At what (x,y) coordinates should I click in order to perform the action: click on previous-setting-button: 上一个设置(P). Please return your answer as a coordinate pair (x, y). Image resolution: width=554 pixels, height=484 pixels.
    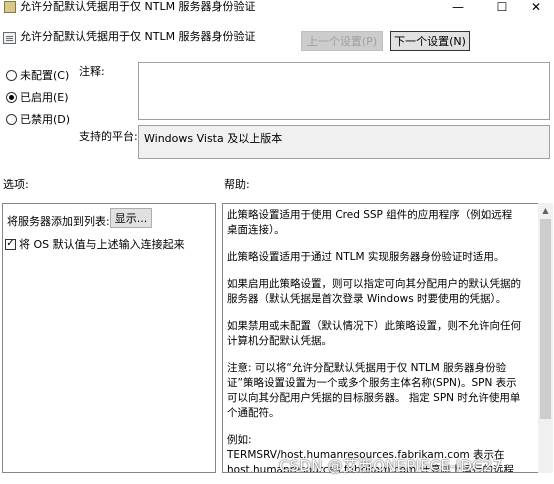
    Looking at the image, I should click on (342, 41).